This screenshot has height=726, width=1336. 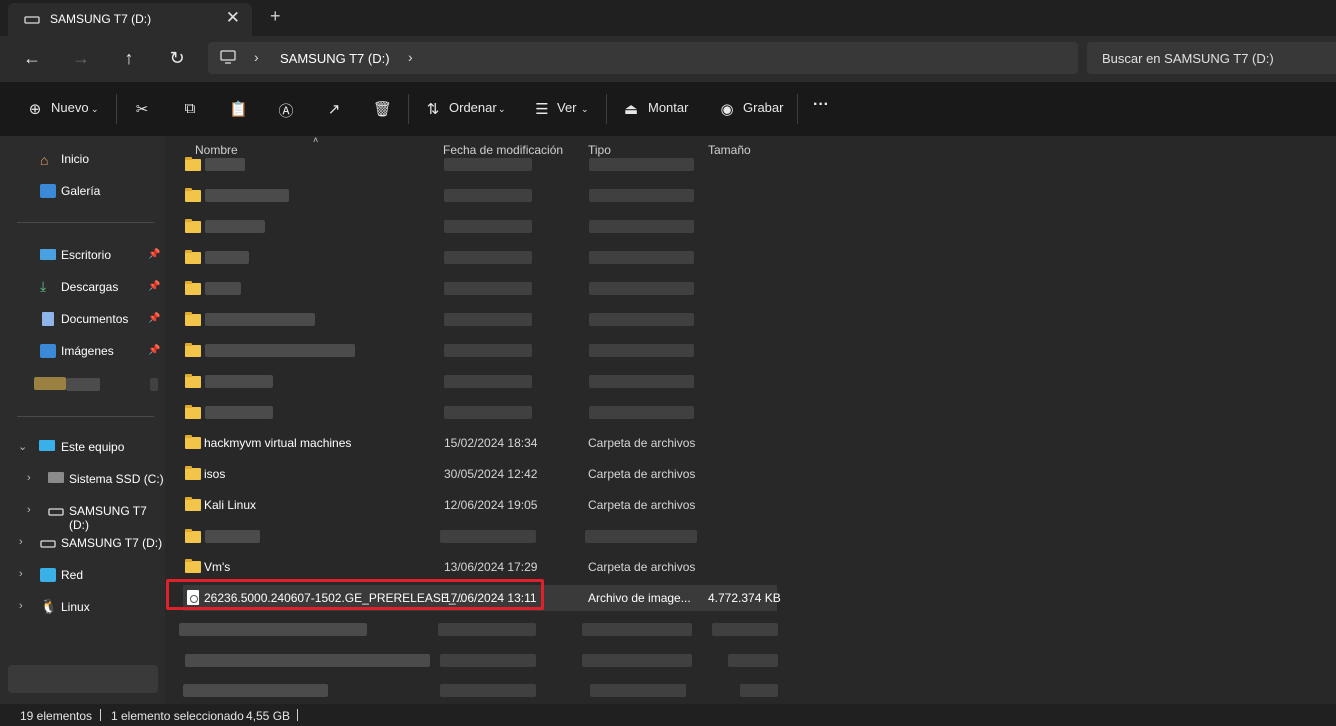 I want to click on file-name: isos, so click(x=215, y=474).